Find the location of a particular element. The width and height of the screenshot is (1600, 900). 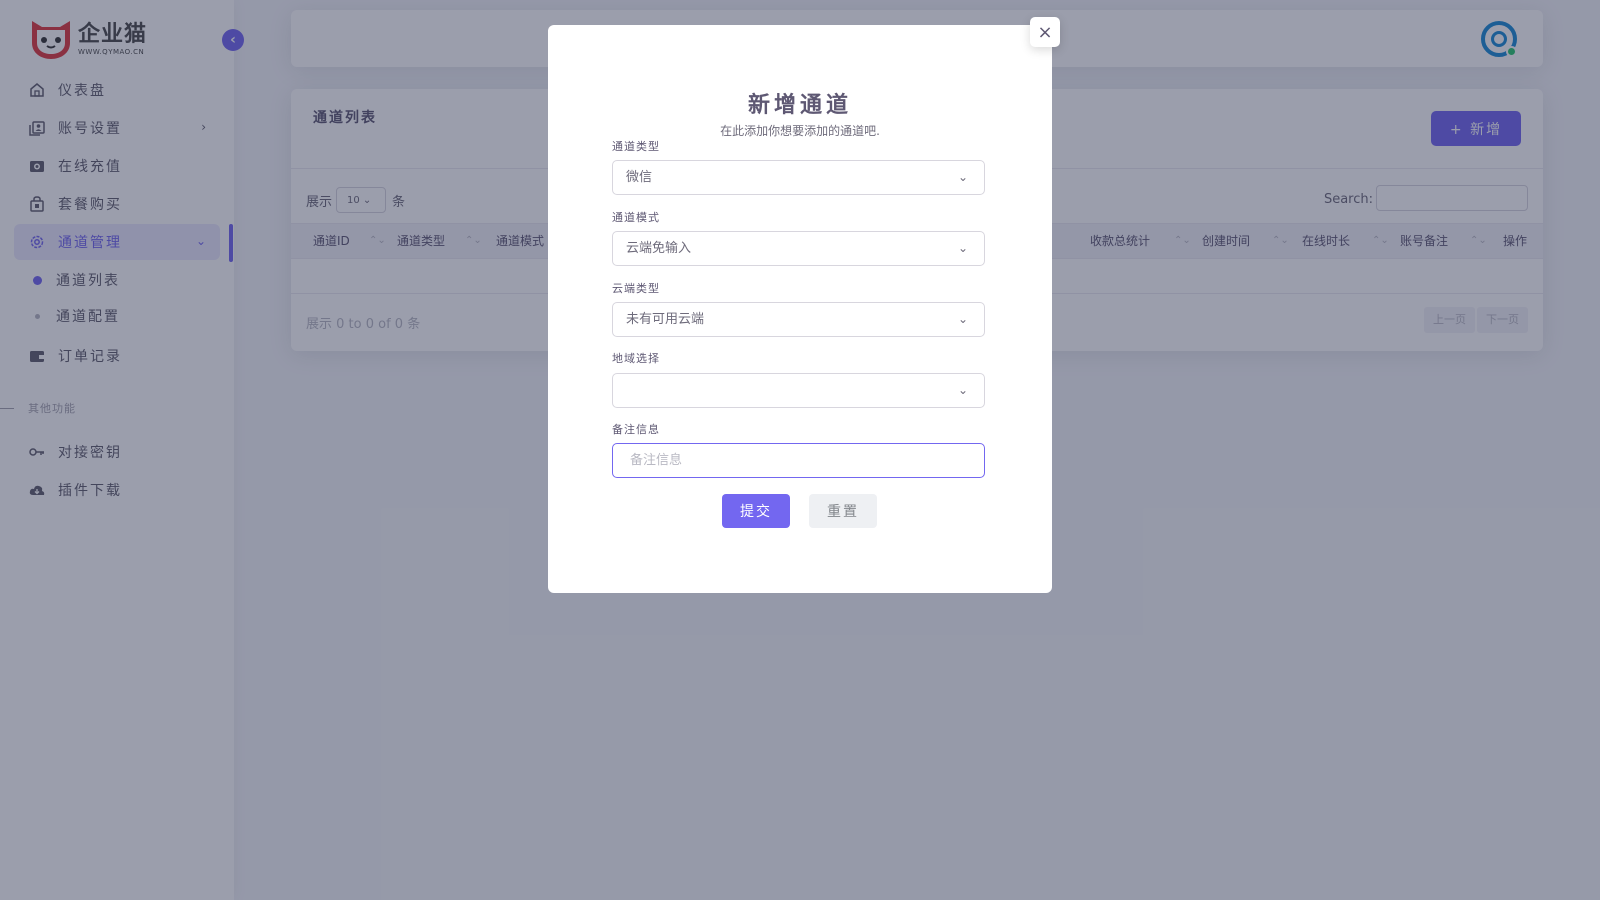

cloud-type-label: 云端类型 is located at coordinates (636, 288).